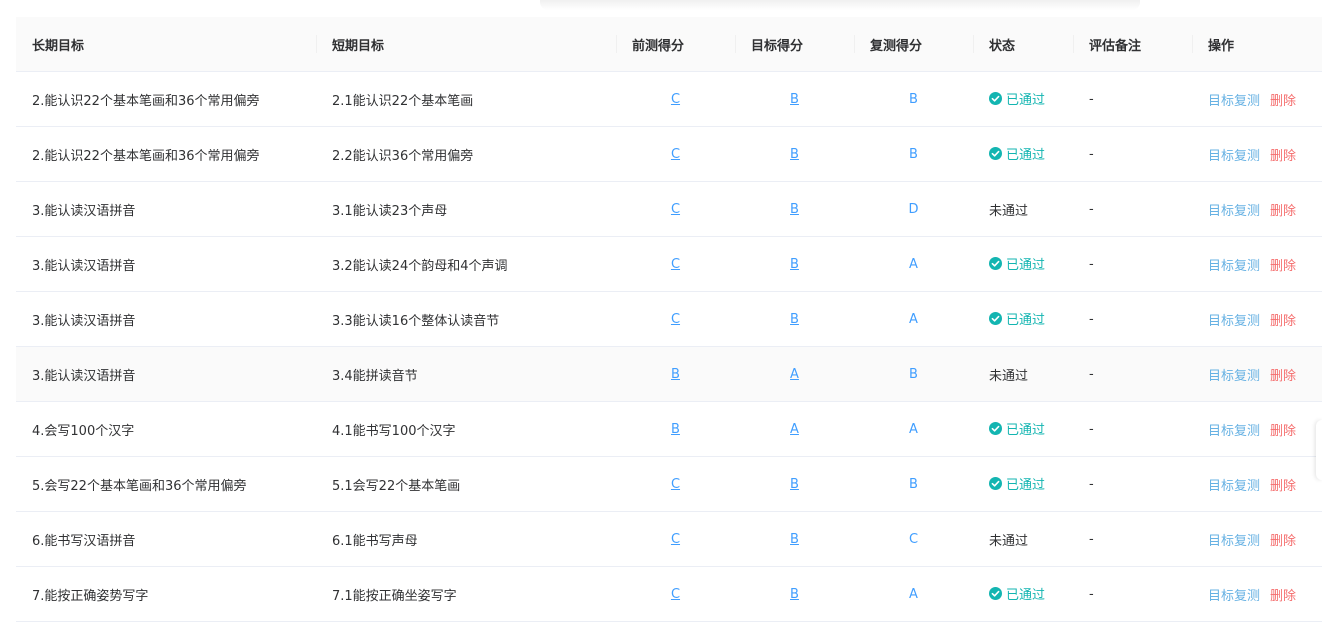 The image size is (1322, 622). What do you see at coordinates (466, 154) in the screenshot?
I see `cell-short-goal: 2.2能认识36个常用偏旁` at bounding box center [466, 154].